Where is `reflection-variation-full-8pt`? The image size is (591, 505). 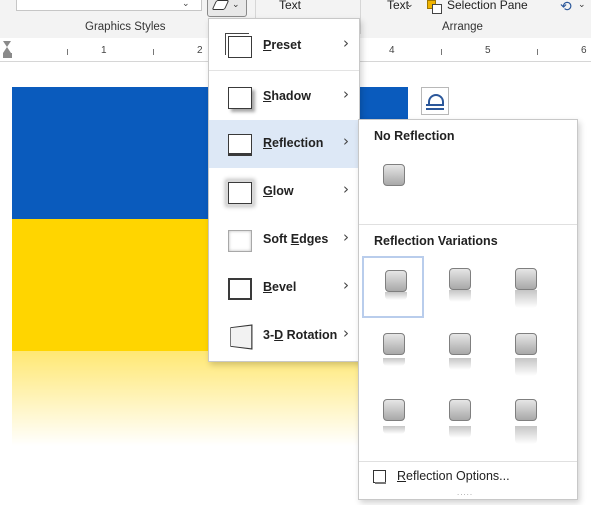 reflection-variation-full-8pt is located at coordinates (525, 418).